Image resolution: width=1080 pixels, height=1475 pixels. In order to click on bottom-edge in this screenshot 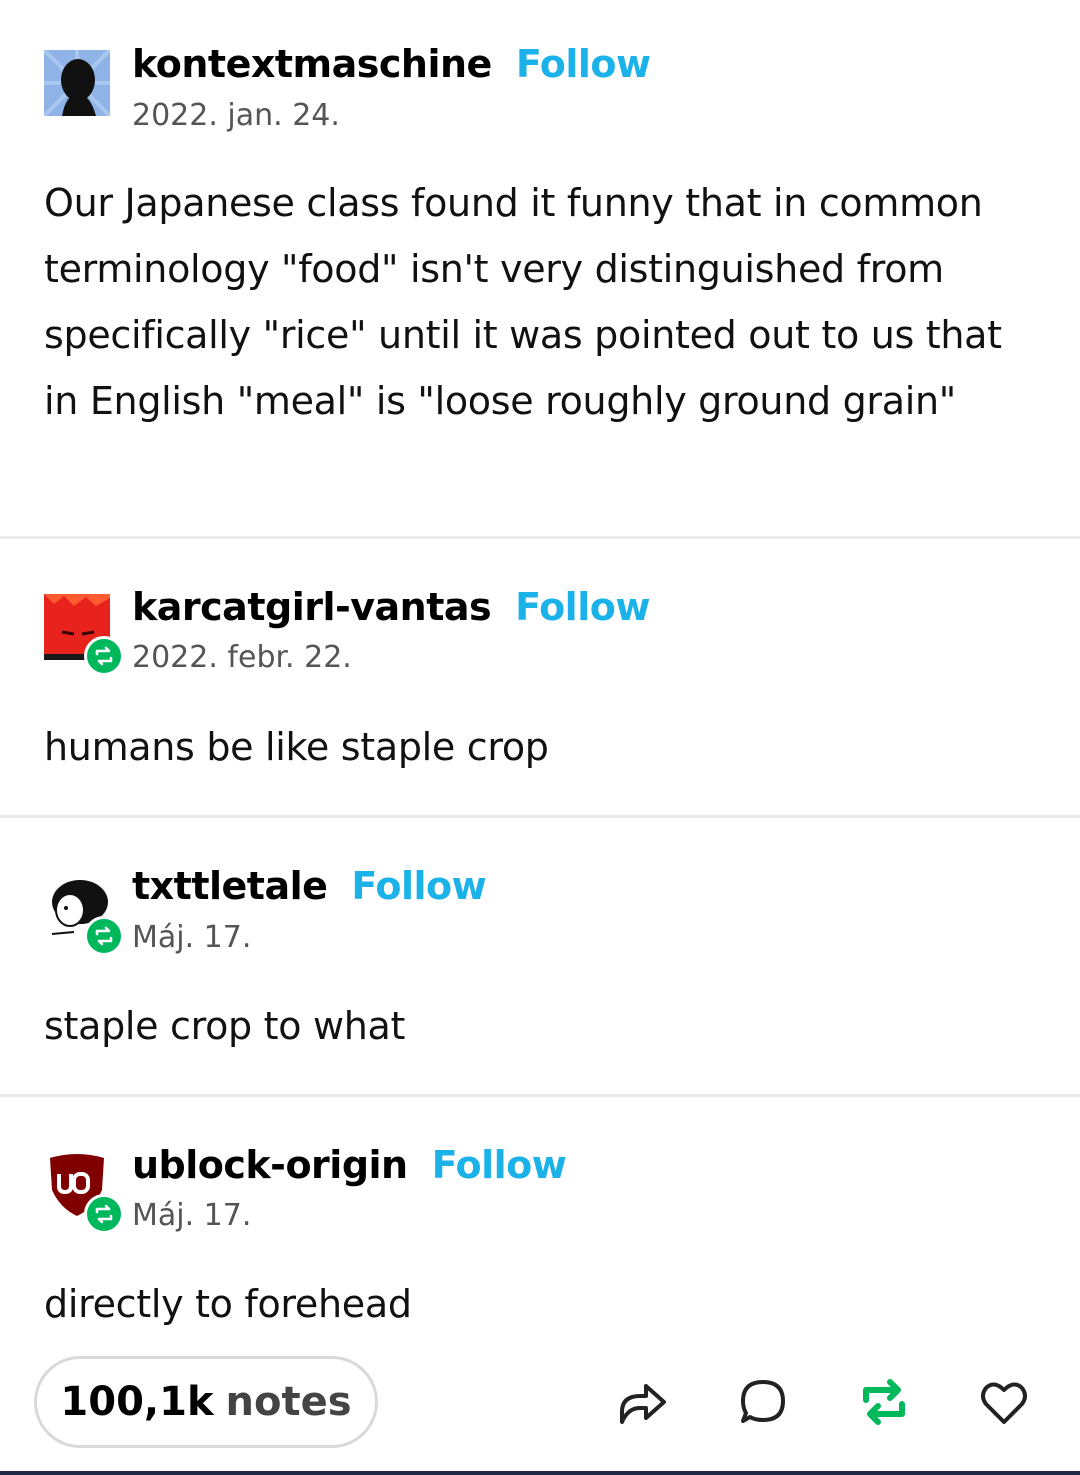, I will do `click(540, 1473)`.